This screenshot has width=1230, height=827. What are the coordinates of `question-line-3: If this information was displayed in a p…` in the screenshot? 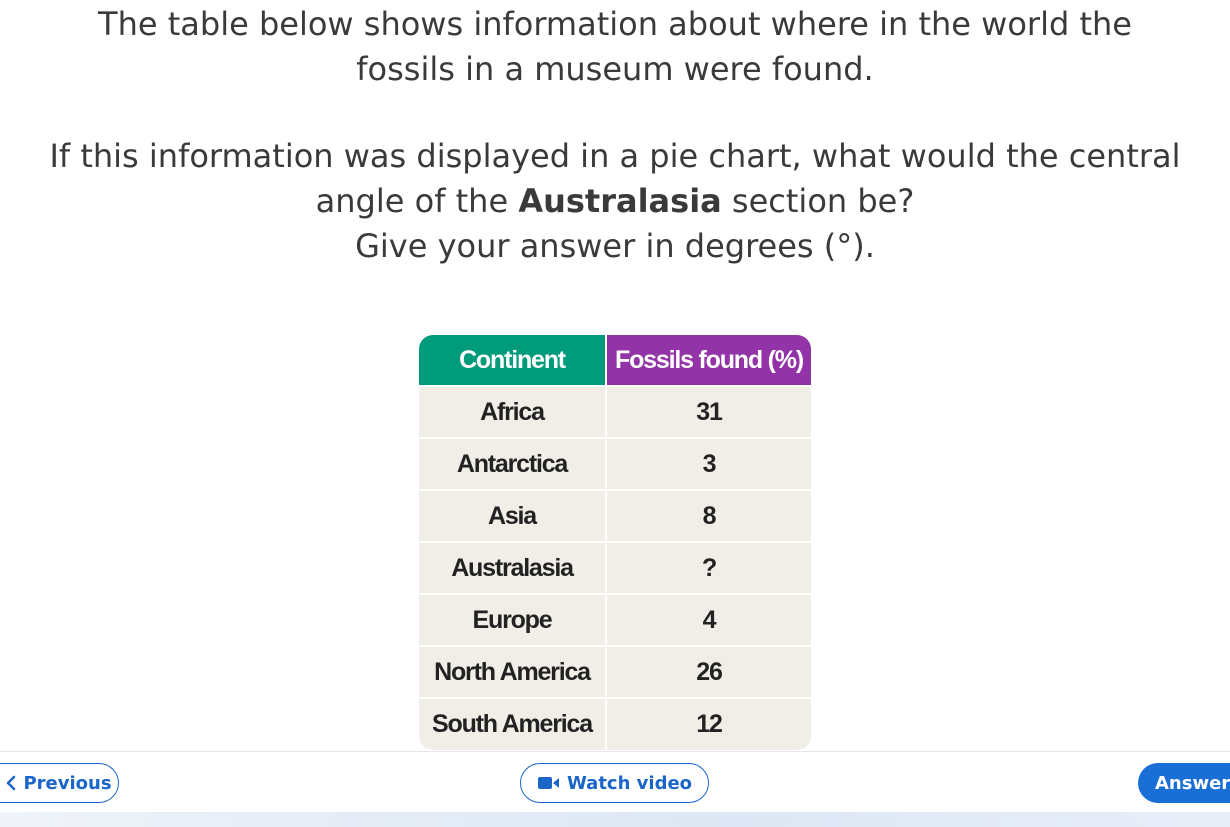 It's located at (615, 156).